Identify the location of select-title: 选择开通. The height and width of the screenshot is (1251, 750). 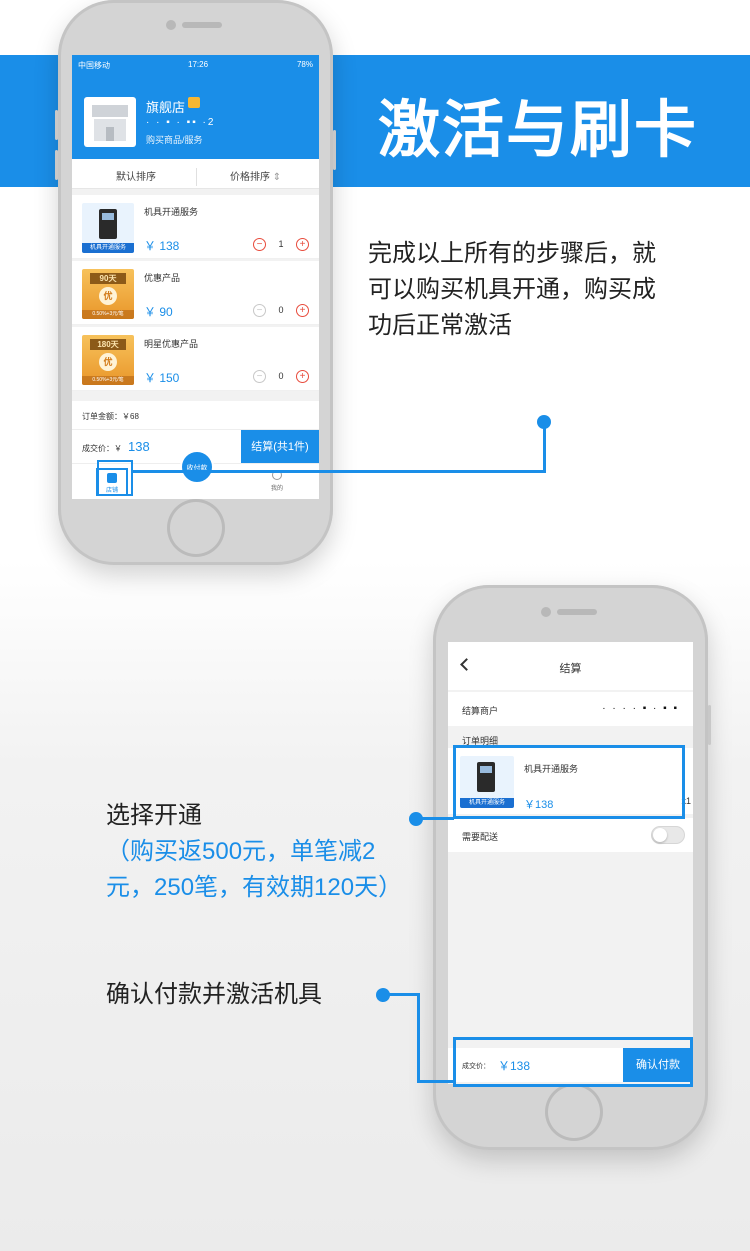
(154, 815).